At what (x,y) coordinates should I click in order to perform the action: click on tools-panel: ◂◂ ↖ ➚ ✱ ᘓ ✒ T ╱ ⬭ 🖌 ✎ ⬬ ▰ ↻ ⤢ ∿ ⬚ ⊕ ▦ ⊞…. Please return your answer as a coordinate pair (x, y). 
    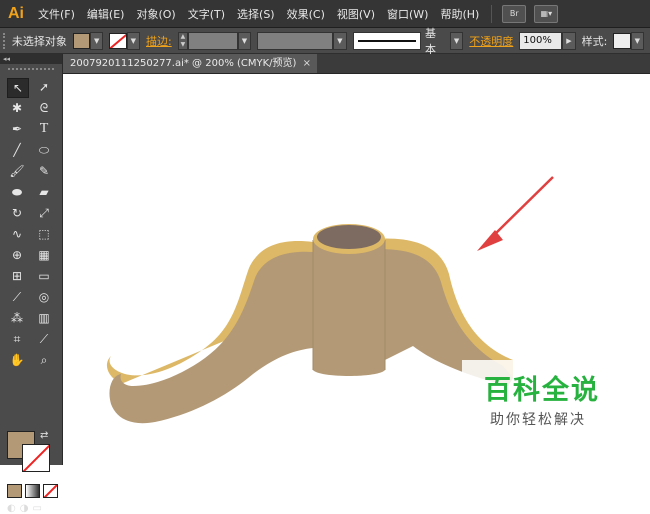
    Looking at the image, I should click on (31, 284).